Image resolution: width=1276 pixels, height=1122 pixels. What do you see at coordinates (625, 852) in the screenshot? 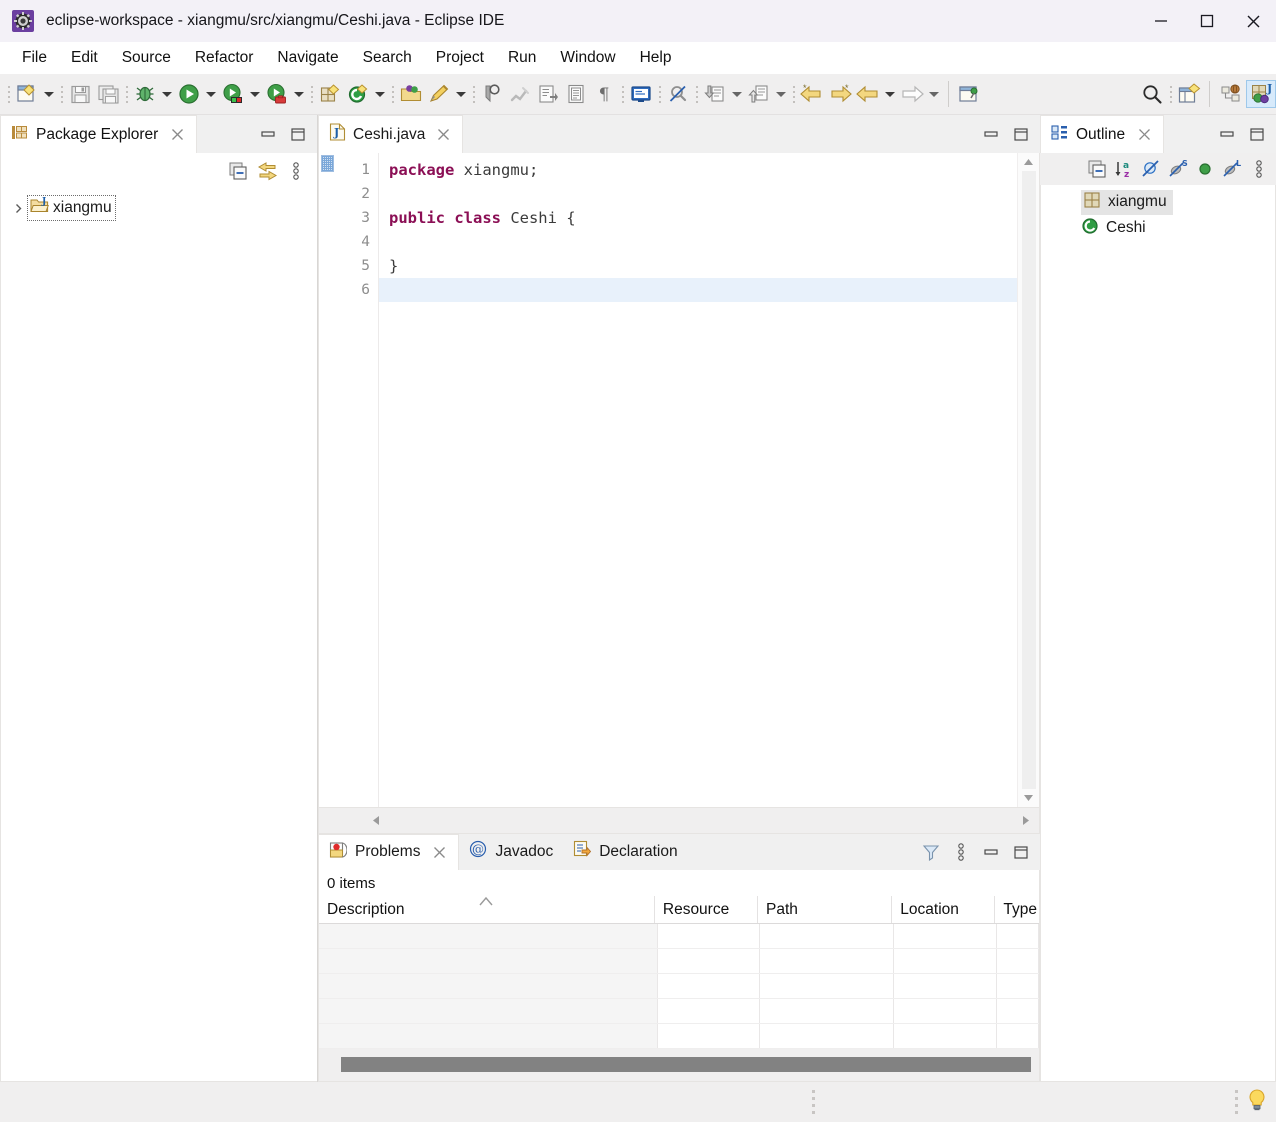
I see `tab-declaration: Declaration` at bounding box center [625, 852].